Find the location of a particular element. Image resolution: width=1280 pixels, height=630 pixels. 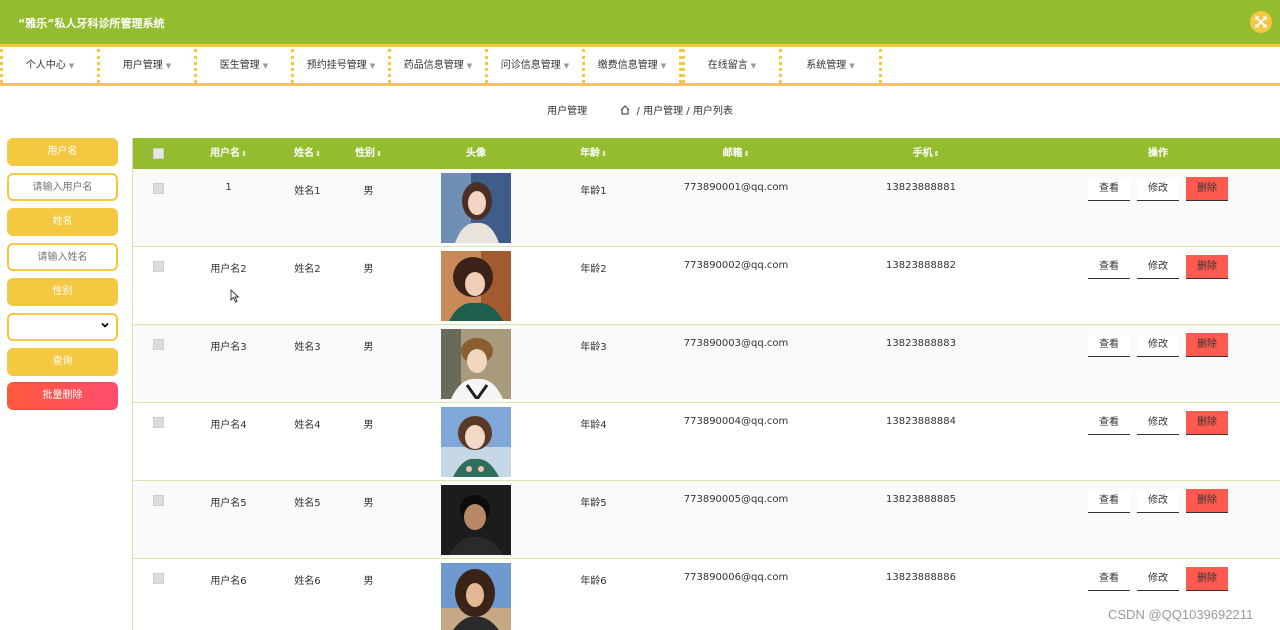

nav-personal-center: 个人中心 ▼ is located at coordinates (50, 66).